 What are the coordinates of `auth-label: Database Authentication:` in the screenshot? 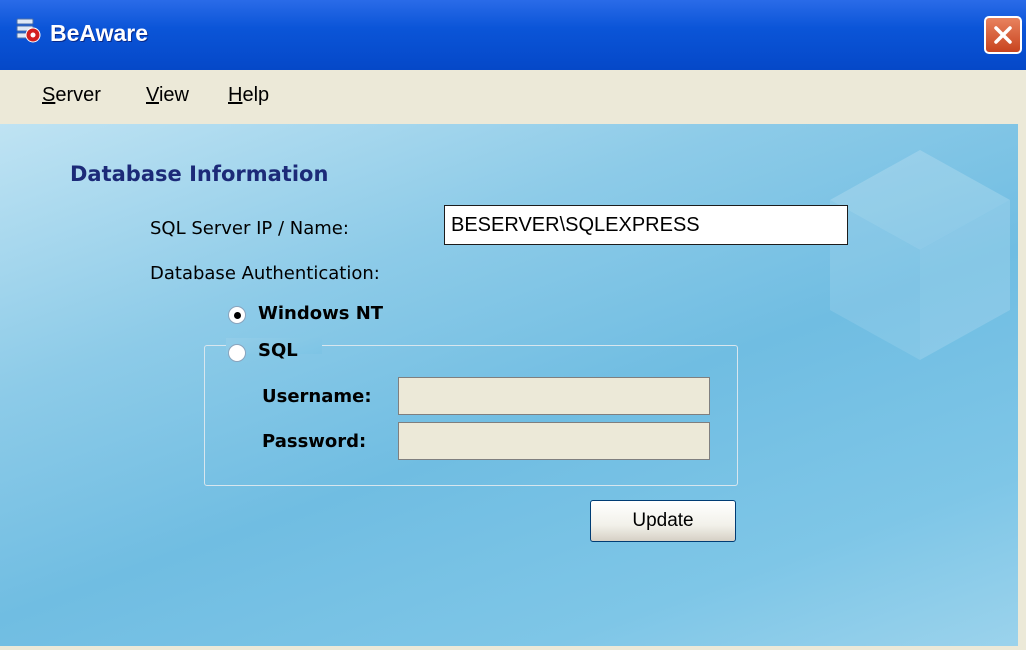 It's located at (265, 273).